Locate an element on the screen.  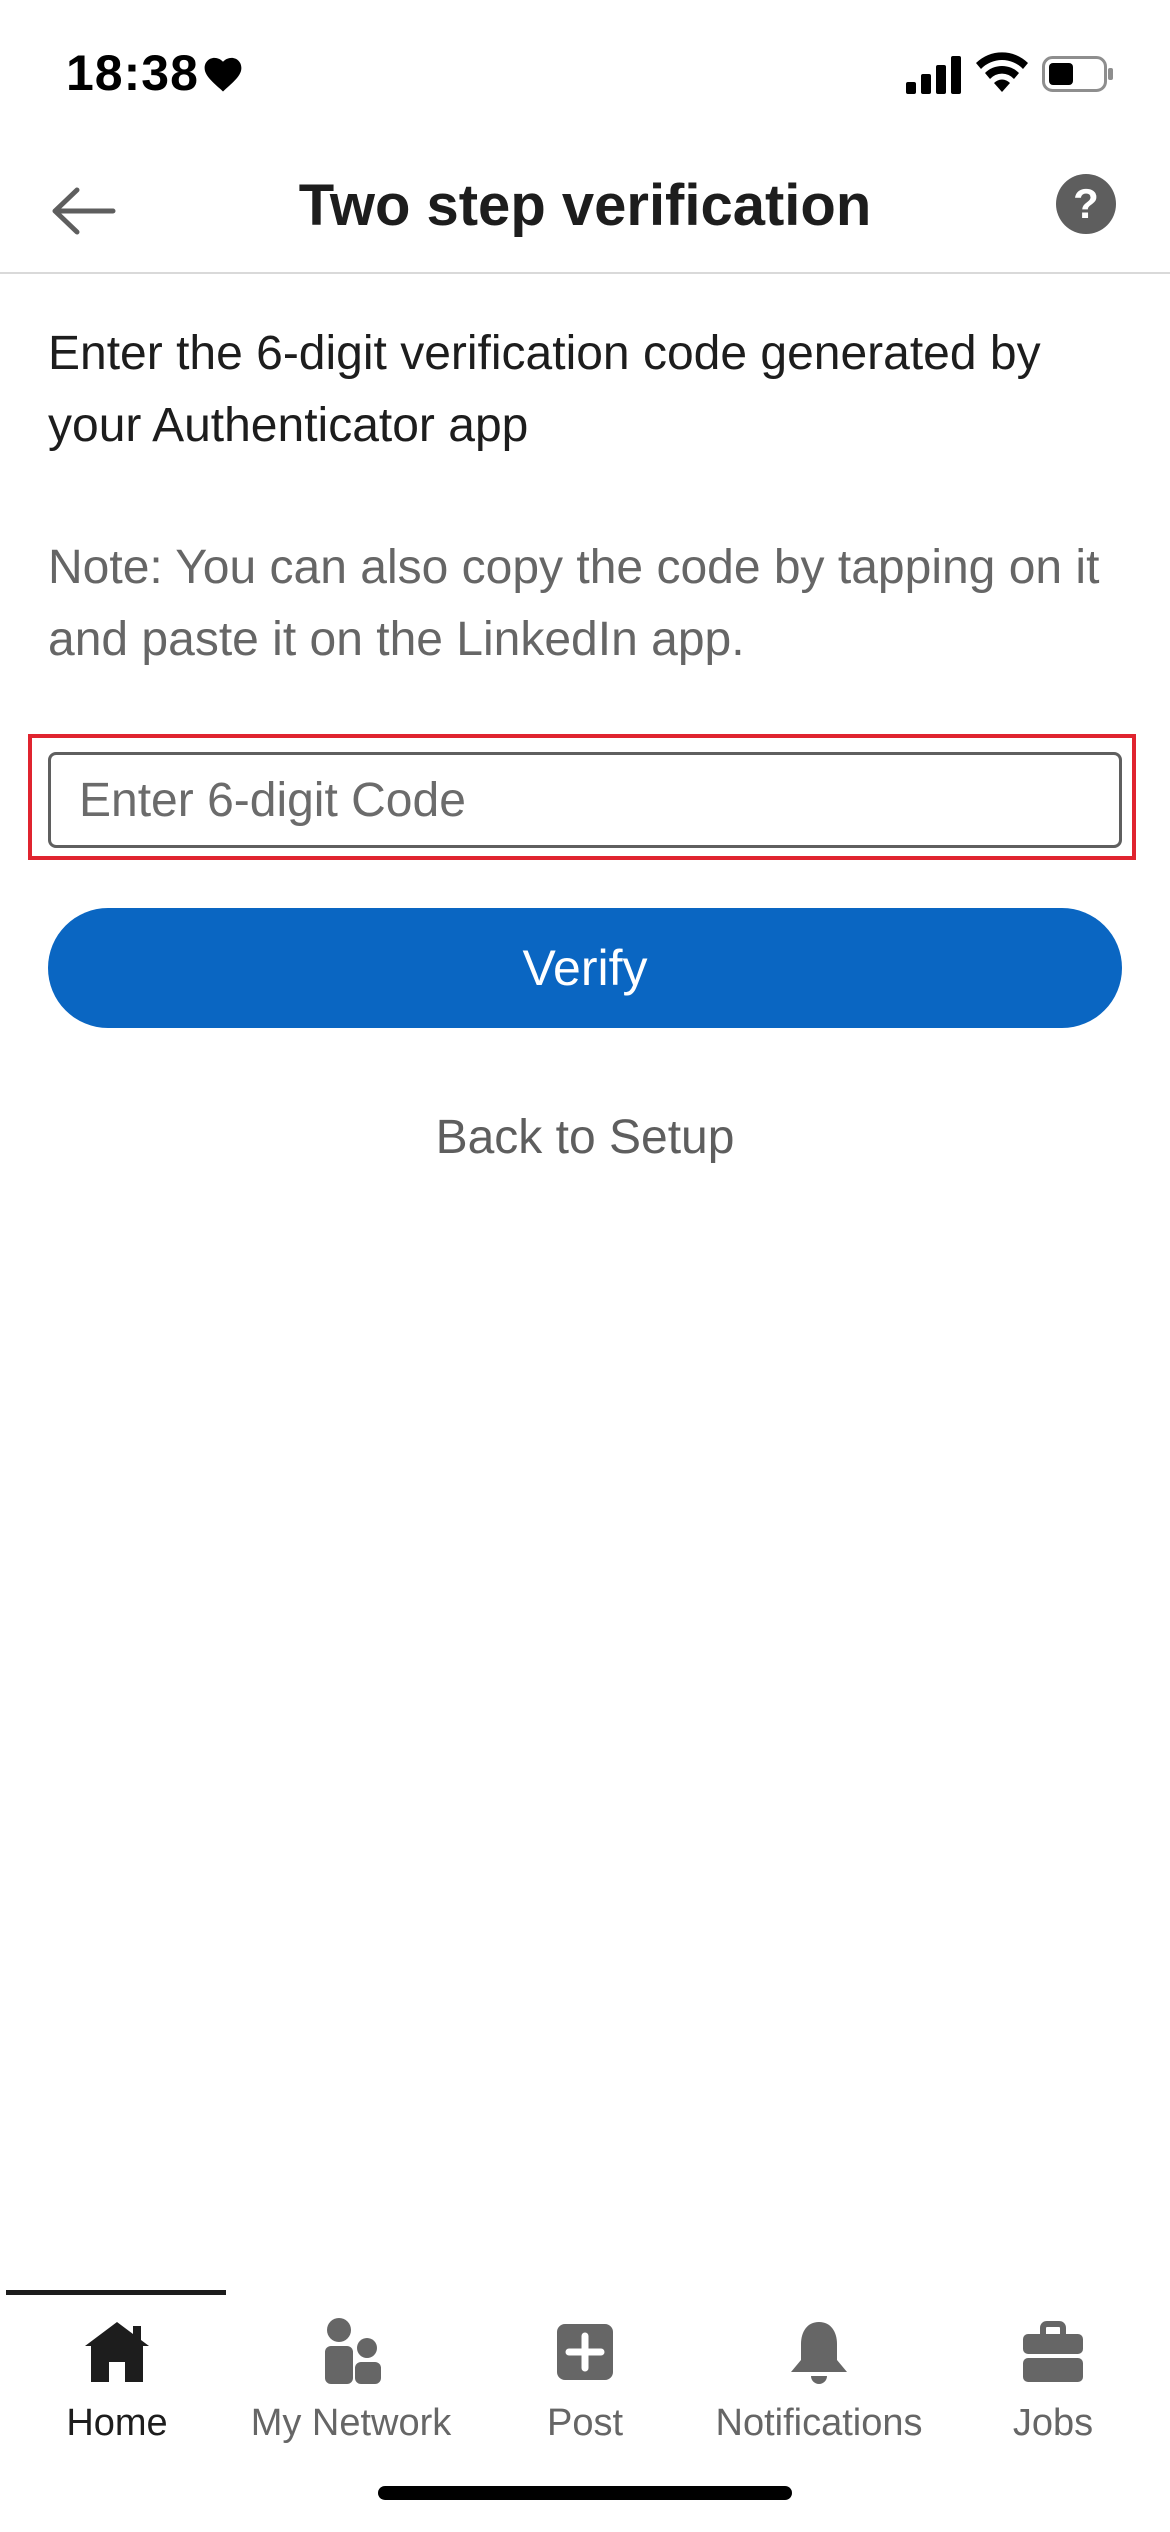
wifi-icon is located at coordinates (1002, 72).